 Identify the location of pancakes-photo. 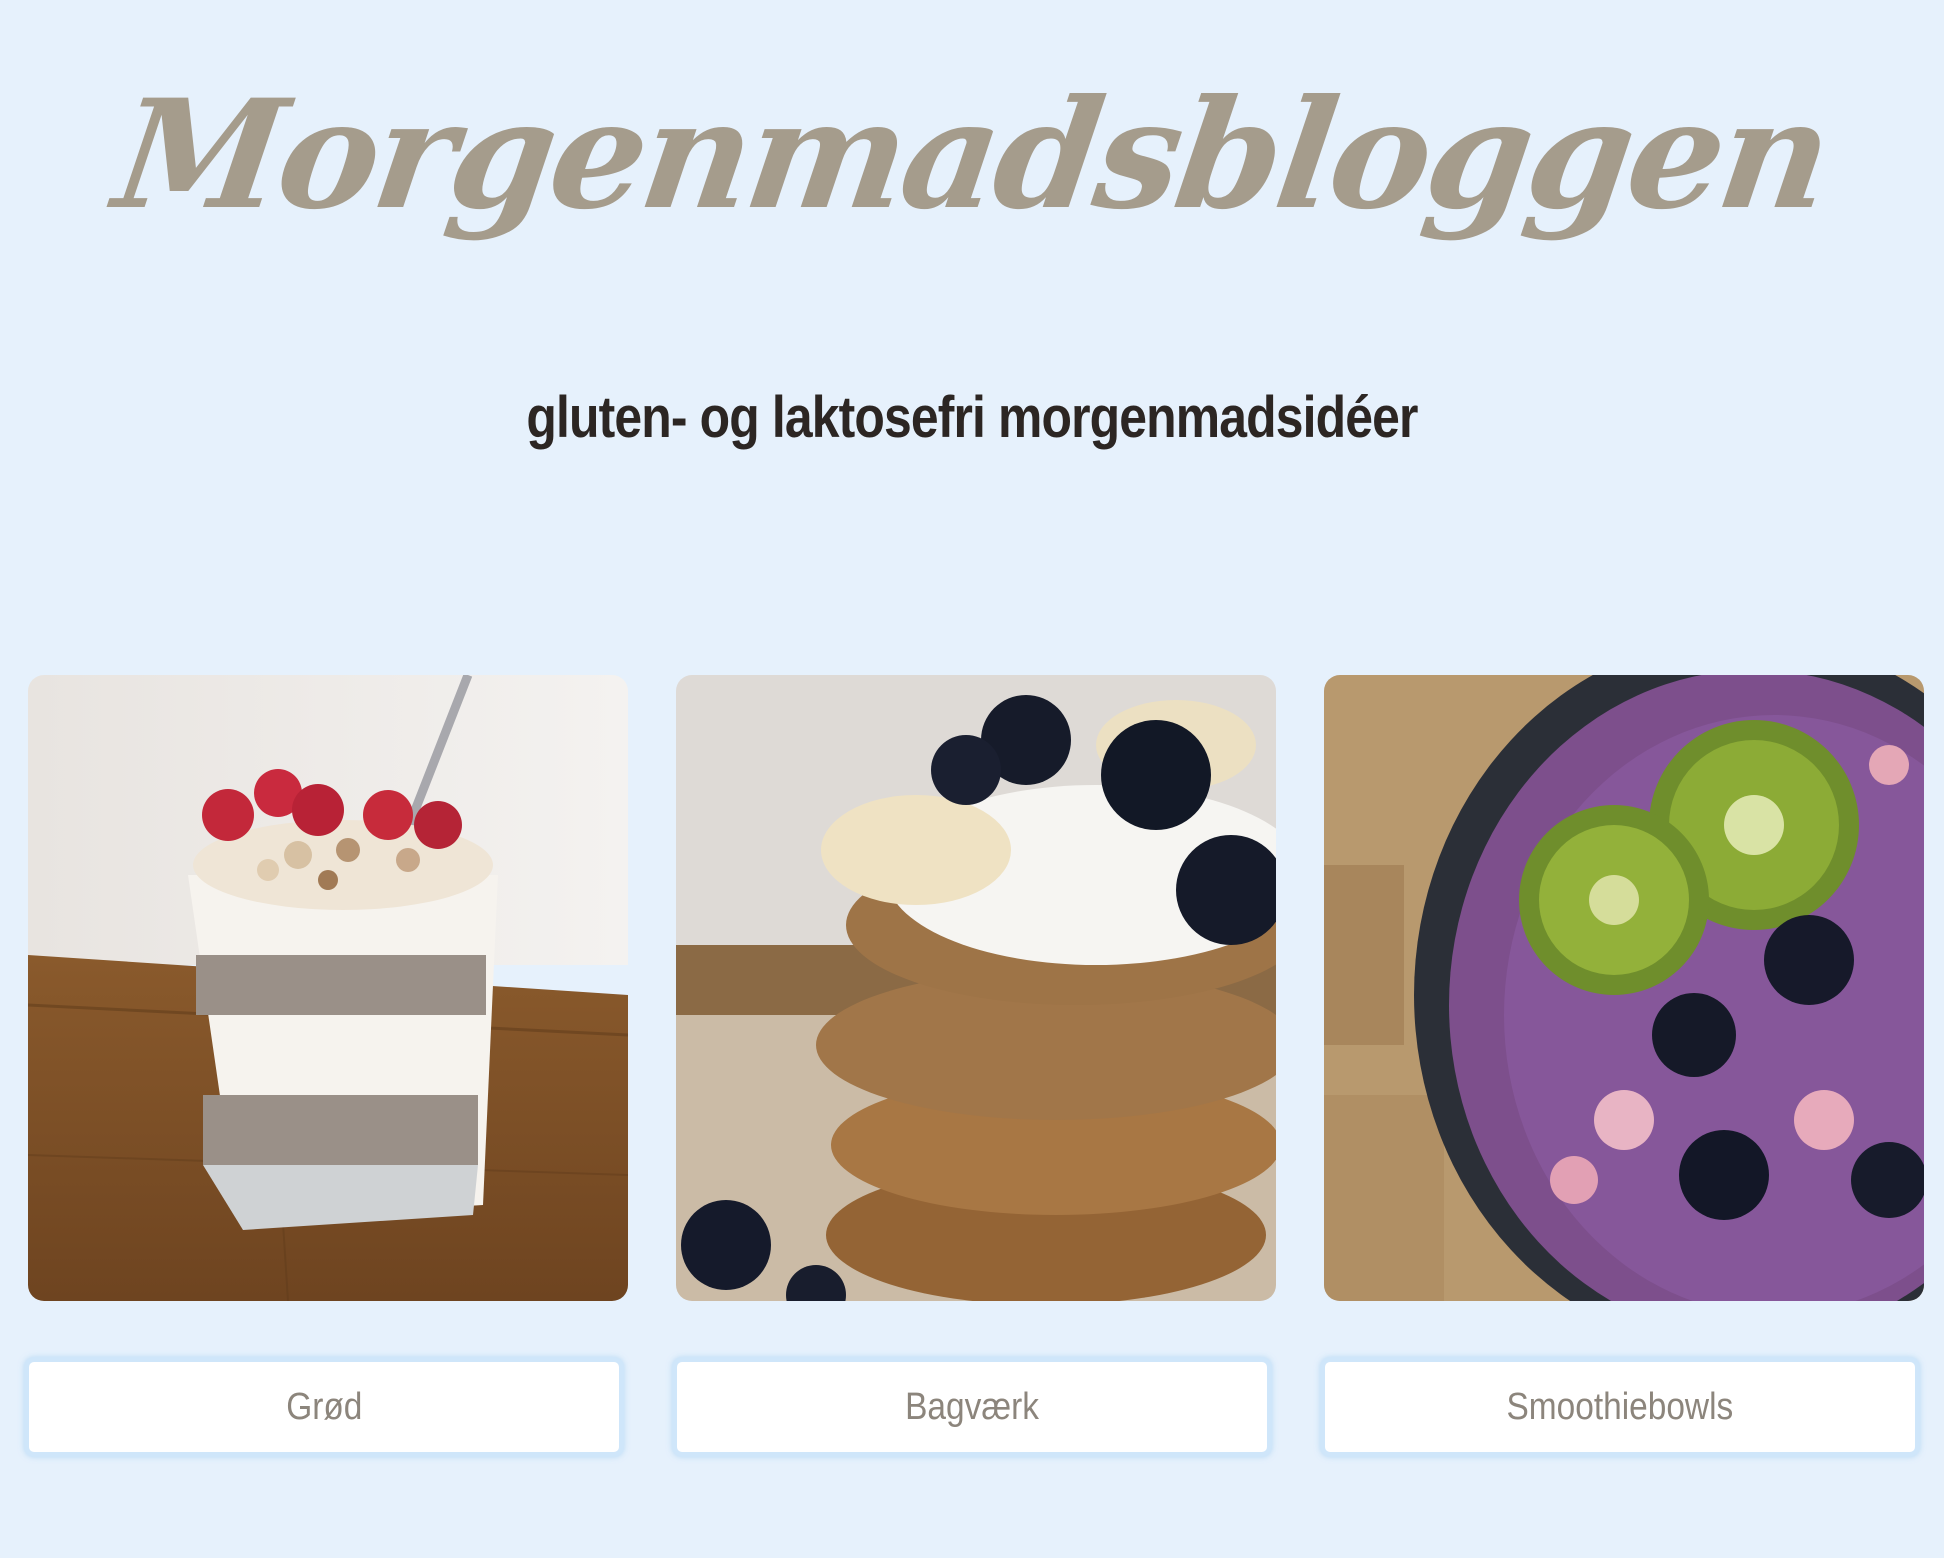
(976, 988).